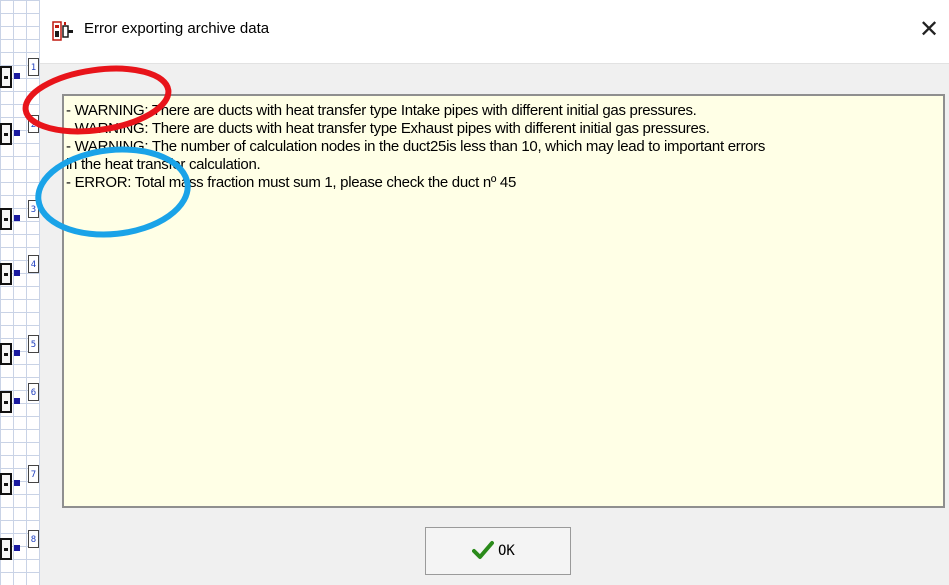 This screenshot has height=585, width=949. I want to click on duct-node-number: 4, so click(33, 264).